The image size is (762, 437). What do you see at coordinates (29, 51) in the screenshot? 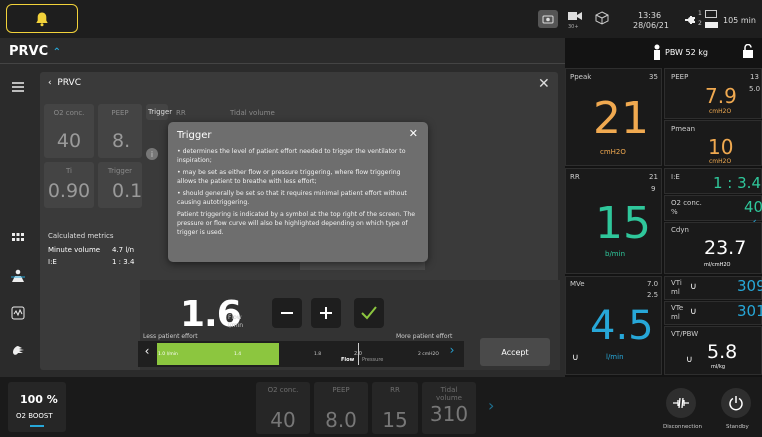
I see `mode-name: PRVC` at bounding box center [29, 51].